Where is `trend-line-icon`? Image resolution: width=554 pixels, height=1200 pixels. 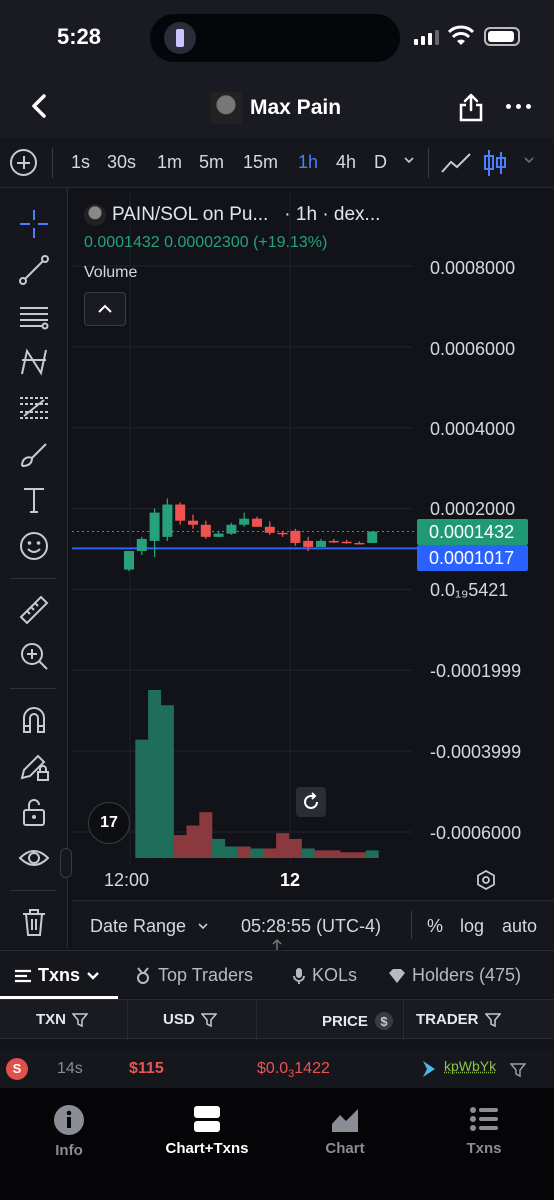
trend-line-icon is located at coordinates (34, 270).